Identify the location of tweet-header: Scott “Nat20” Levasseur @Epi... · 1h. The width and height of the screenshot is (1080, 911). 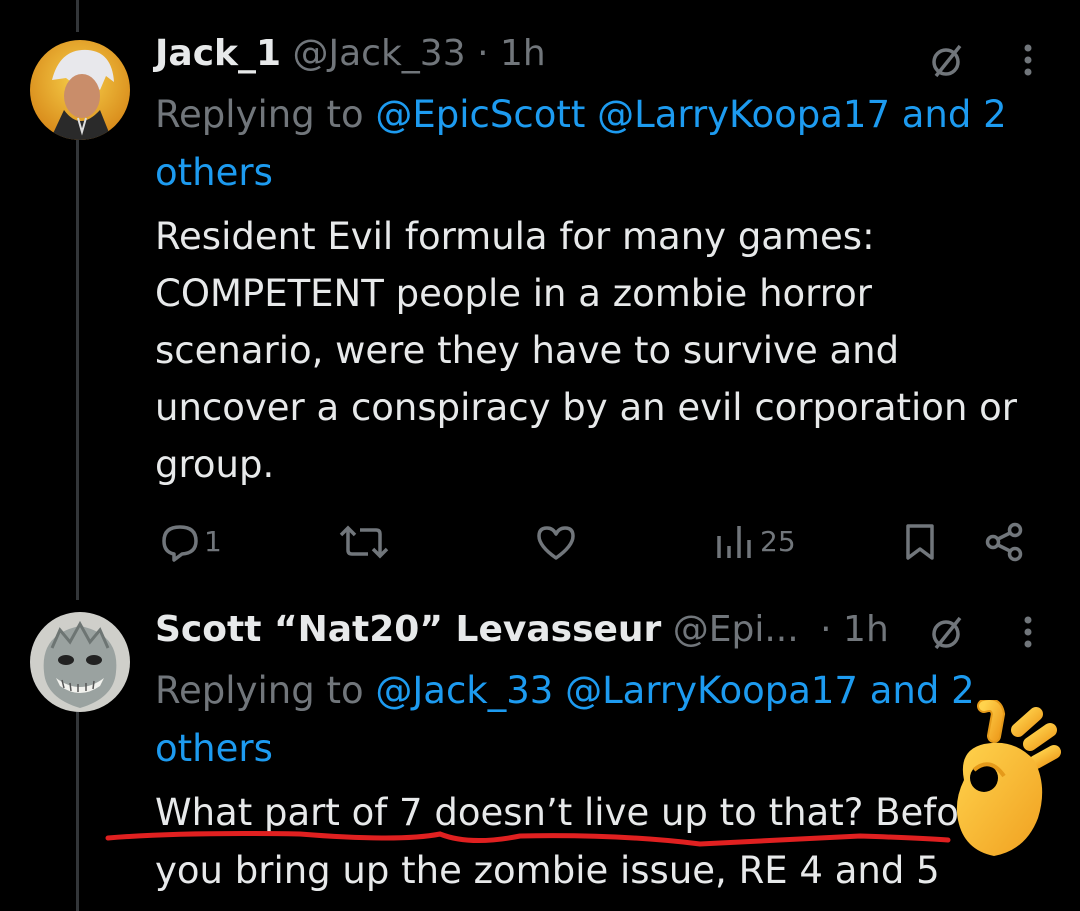
(522, 630).